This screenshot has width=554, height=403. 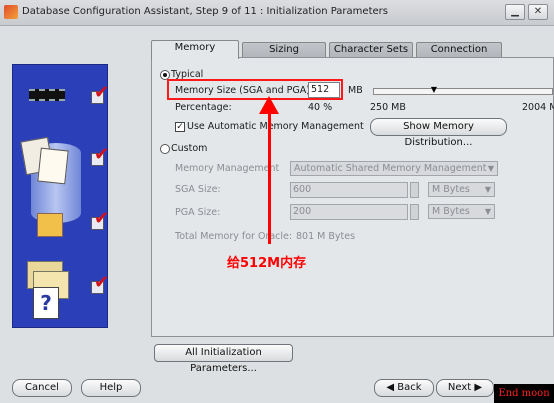 I want to click on next-button: Next ▶, so click(x=465, y=388).